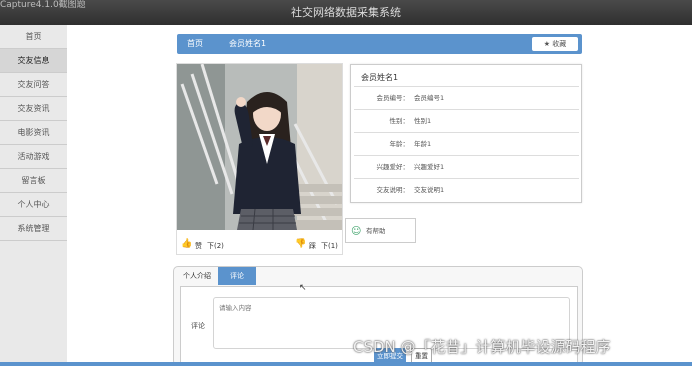 Image resolution: width=692 pixels, height=366 pixels. What do you see at coordinates (33, 109) in the screenshot?
I see `sidebar-item-dating-news: 交友资讯` at bounding box center [33, 109].